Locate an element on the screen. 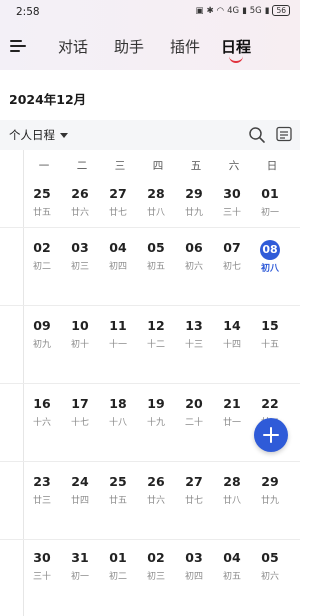 This screenshot has height=616, width=320. day-cell: 02 初三 is located at coordinates (156, 568).